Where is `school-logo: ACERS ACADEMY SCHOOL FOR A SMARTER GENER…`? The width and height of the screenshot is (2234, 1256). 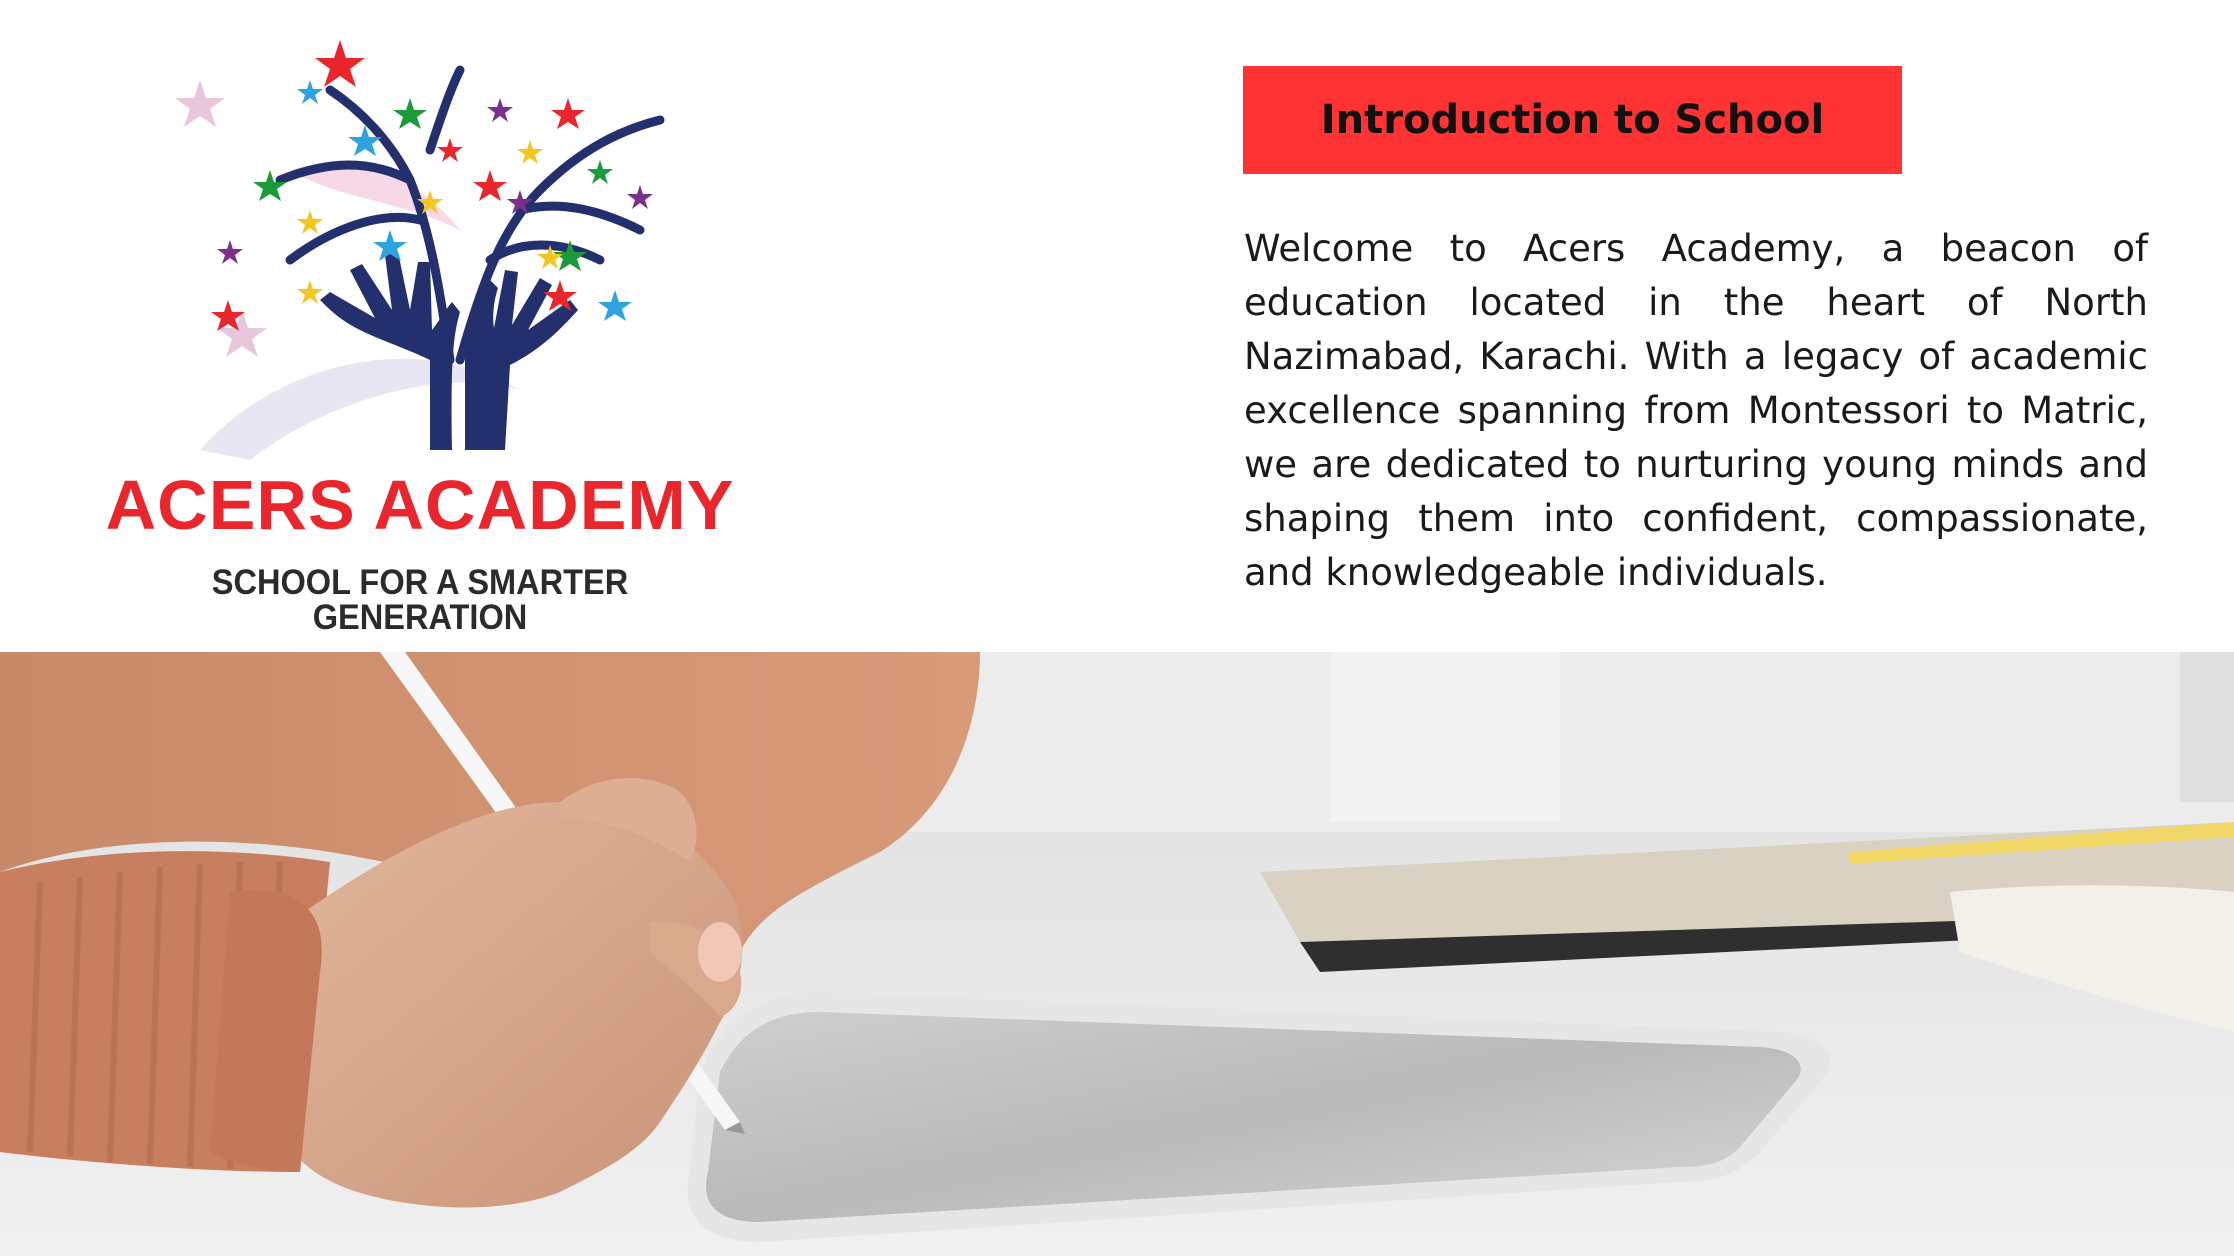
school-logo: ACERS ACADEMY SCHOOL FOR A SMARTER GENER… is located at coordinates (420, 332).